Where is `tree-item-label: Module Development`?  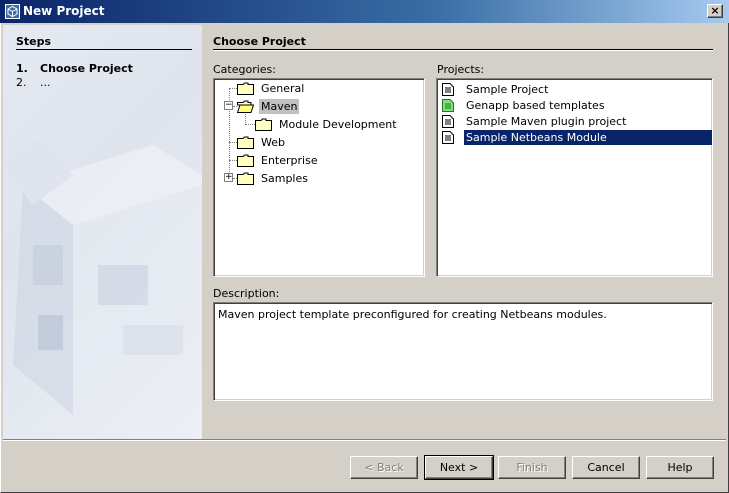 tree-item-label: Module Development is located at coordinates (338, 124).